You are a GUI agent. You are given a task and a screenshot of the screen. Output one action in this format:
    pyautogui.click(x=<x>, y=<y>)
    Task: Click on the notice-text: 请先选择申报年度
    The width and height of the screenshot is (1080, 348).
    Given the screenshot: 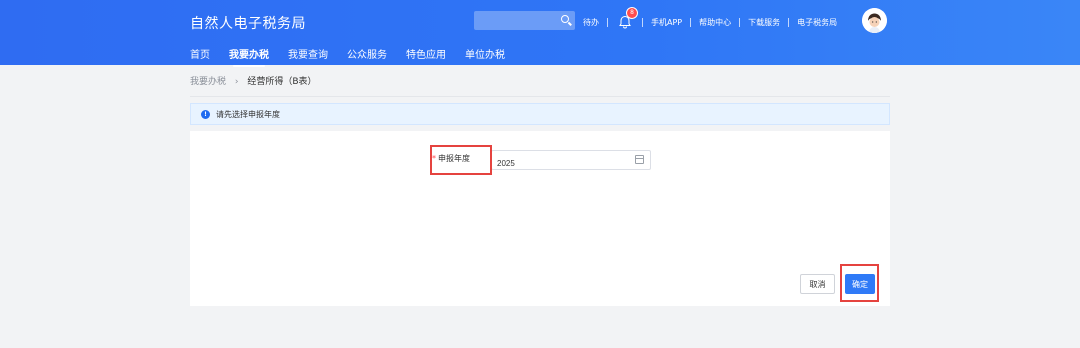 What is the action you would take?
    pyautogui.click(x=248, y=114)
    